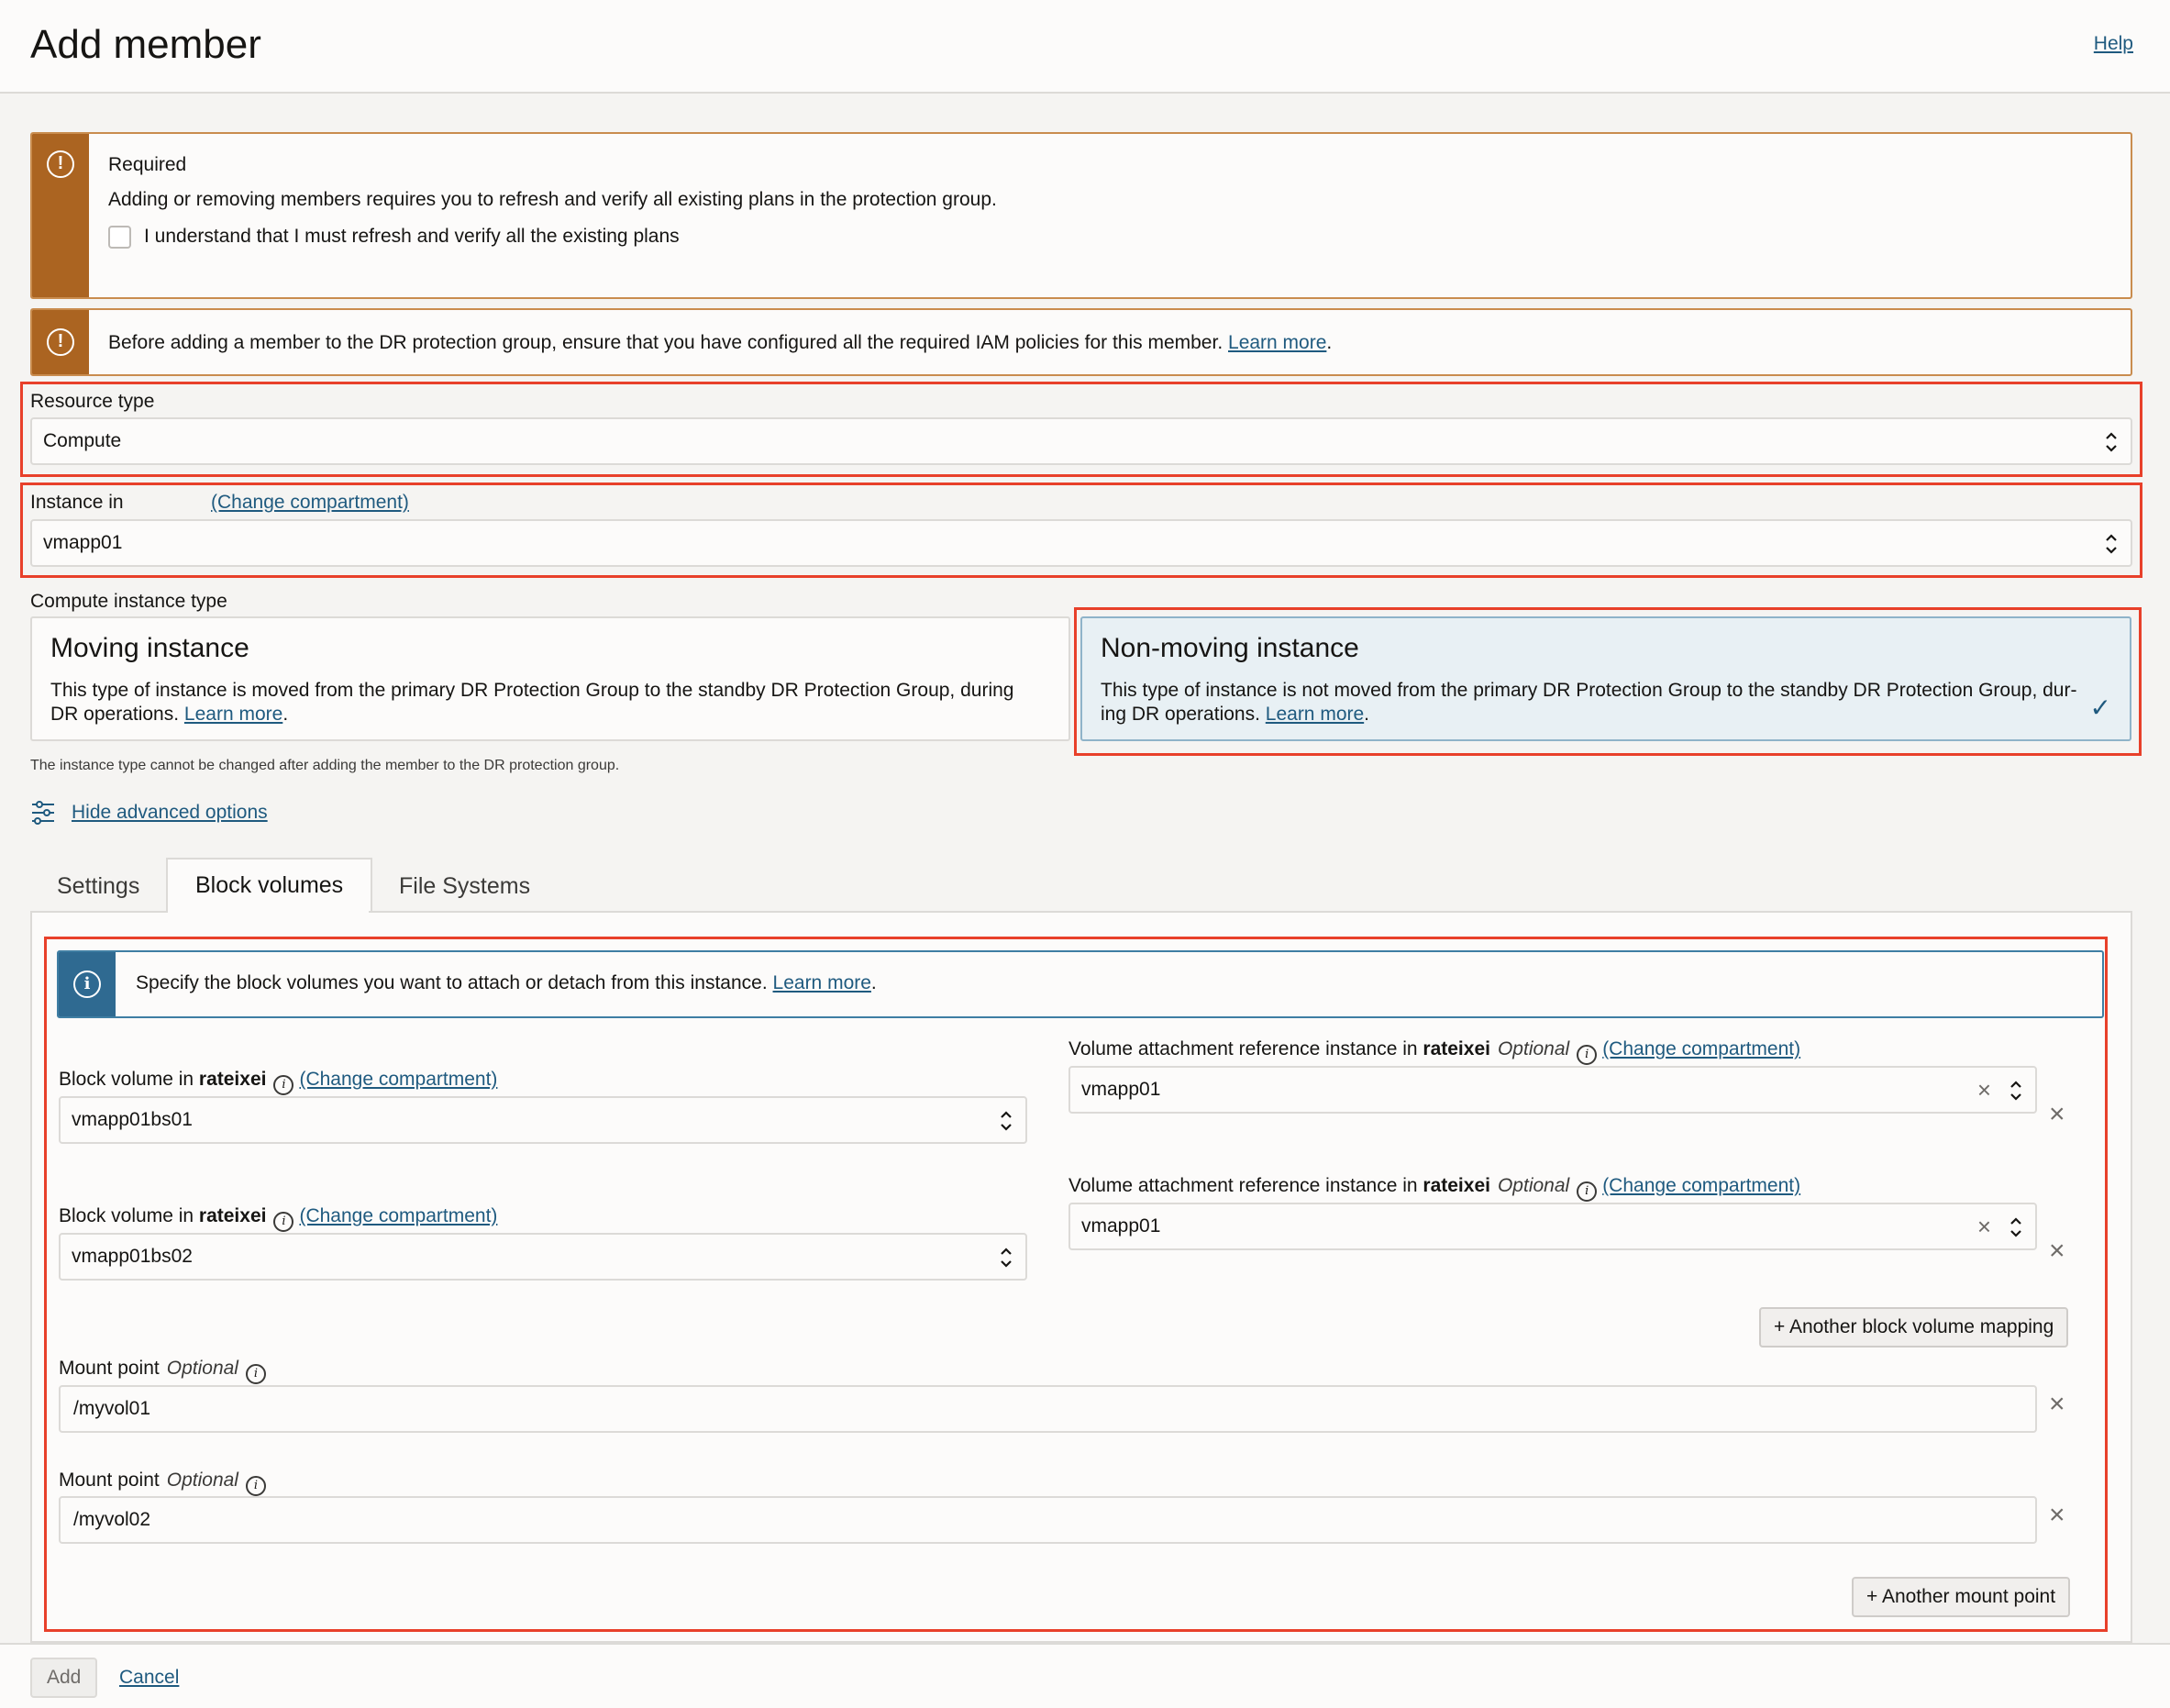  Describe the element at coordinates (1048, 1409) in the screenshot. I see `mount-point-input: /myvol01` at that location.